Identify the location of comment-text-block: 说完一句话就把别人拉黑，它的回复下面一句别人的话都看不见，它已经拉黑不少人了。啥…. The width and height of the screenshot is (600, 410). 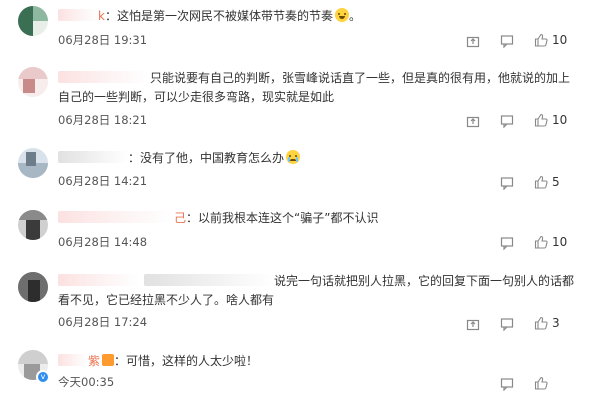
(319, 291).